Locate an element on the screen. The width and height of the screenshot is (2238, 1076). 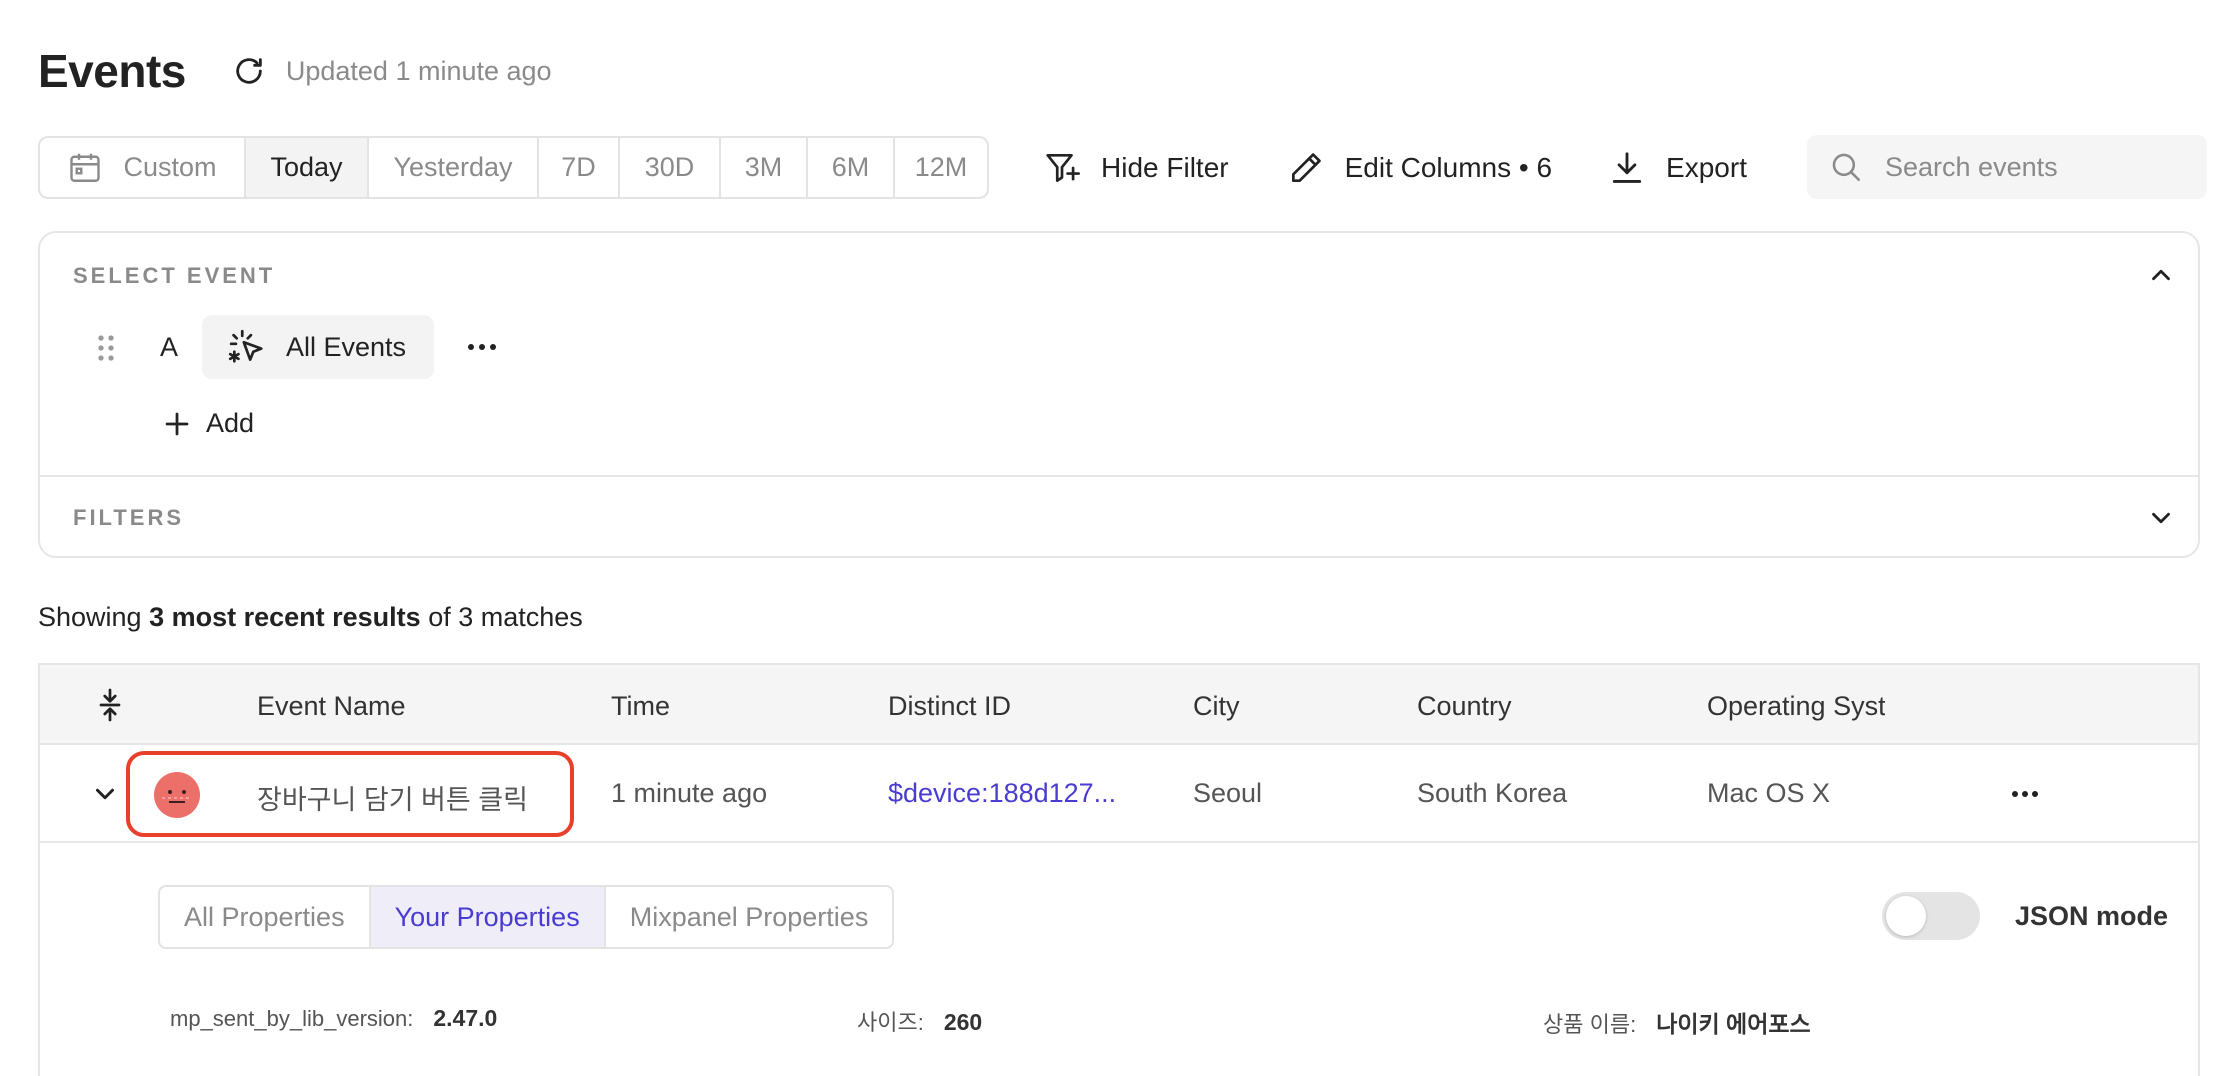
cell-operating-system: Mac OS X is located at coordinates (1769, 793).